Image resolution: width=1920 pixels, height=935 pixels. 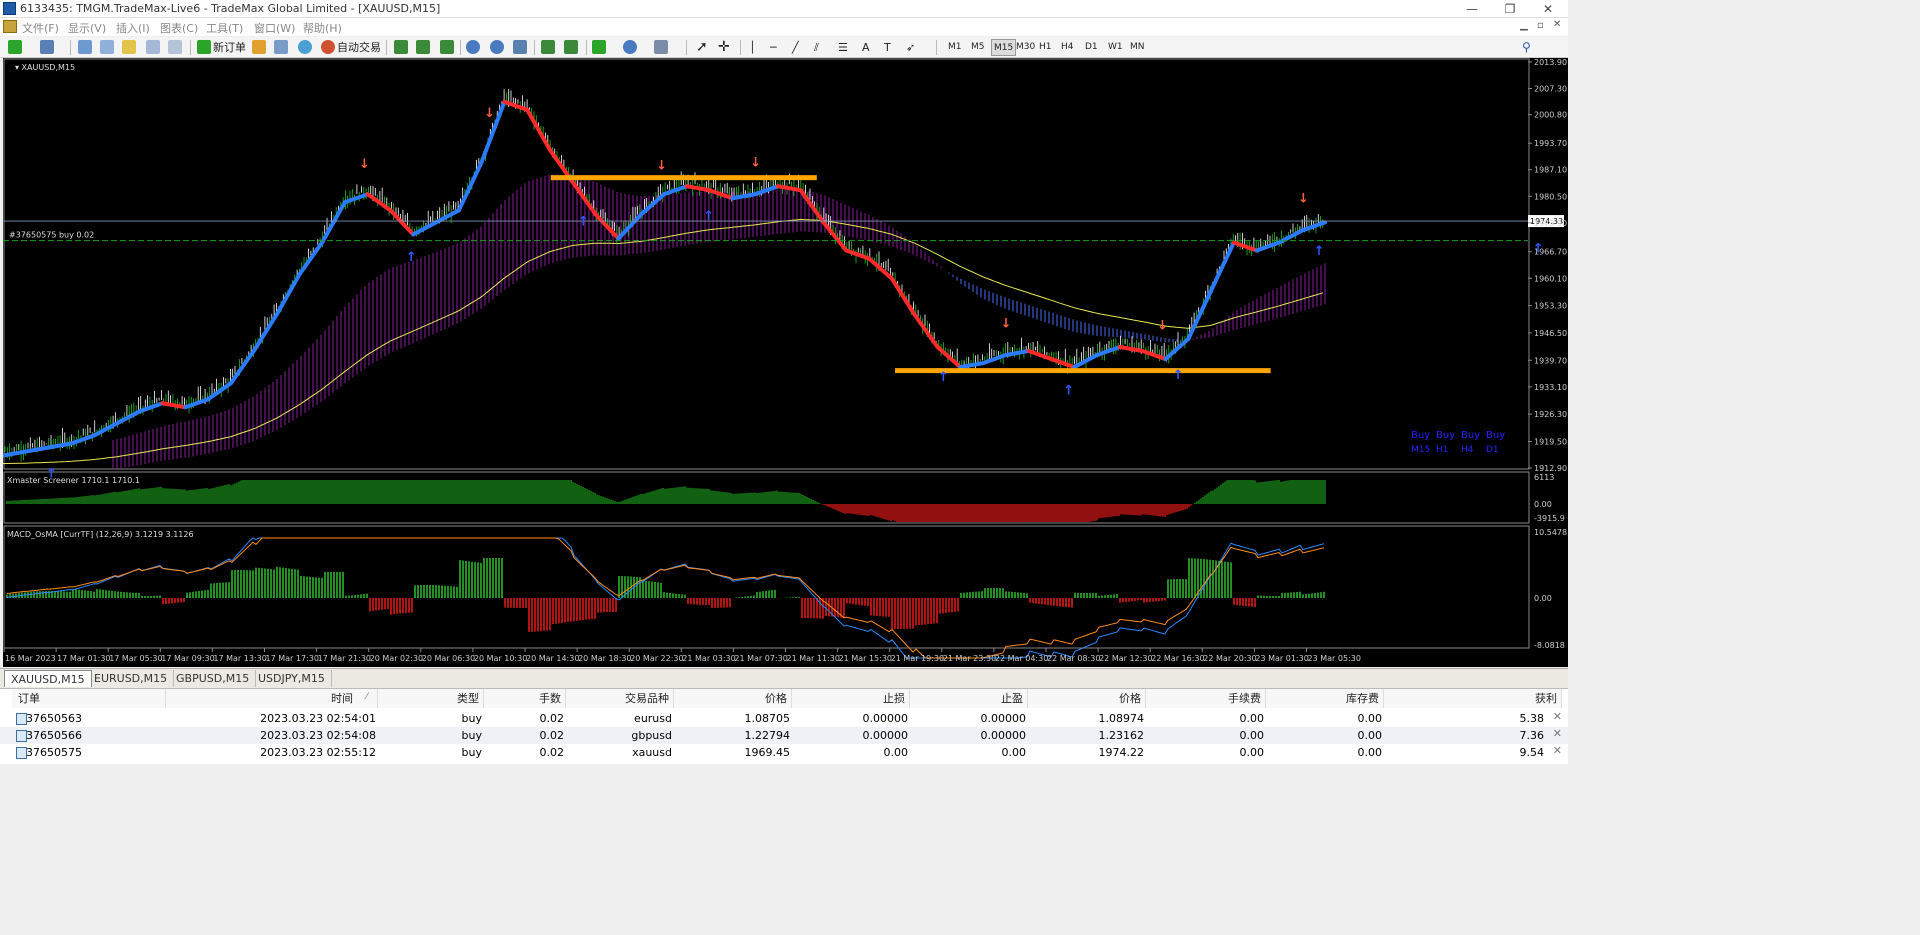 What do you see at coordinates (851, 698) in the screenshot?
I see `col-sl: 止损` at bounding box center [851, 698].